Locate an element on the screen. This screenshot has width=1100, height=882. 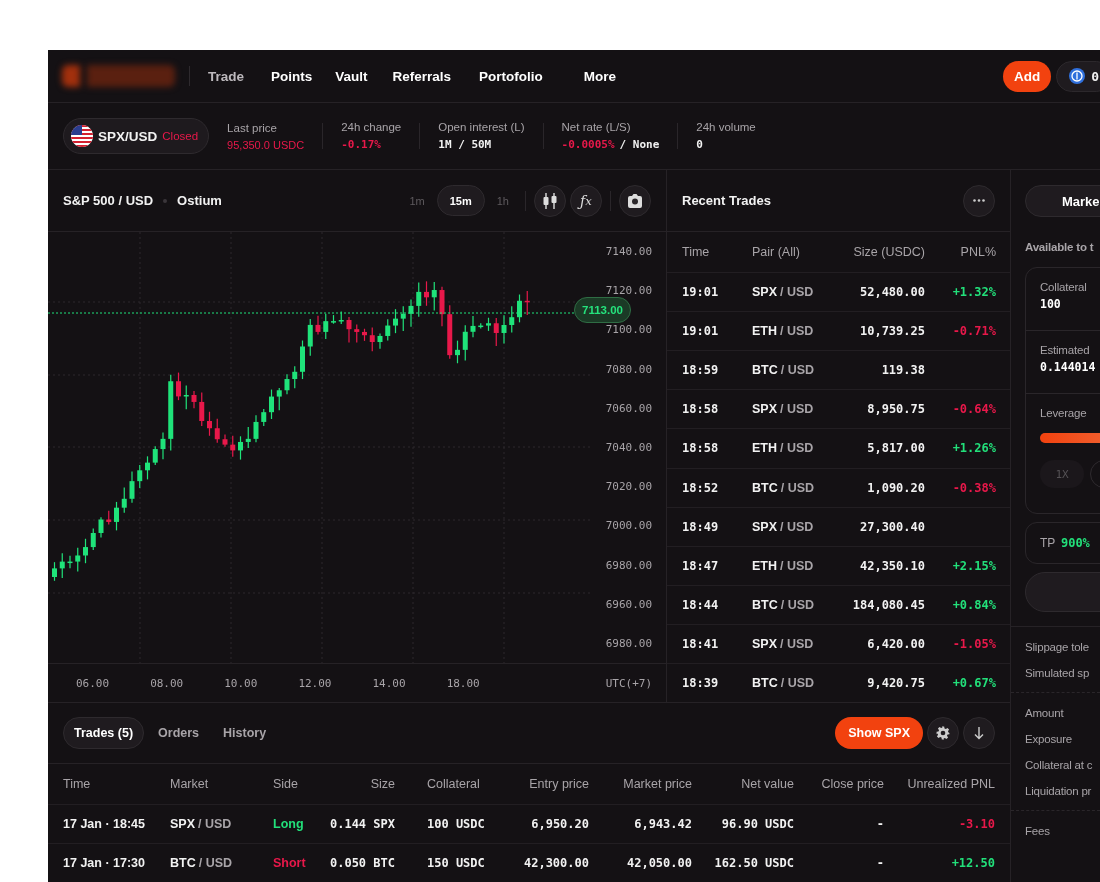
price-label: 6960.00 is located at coordinates (628, 604).